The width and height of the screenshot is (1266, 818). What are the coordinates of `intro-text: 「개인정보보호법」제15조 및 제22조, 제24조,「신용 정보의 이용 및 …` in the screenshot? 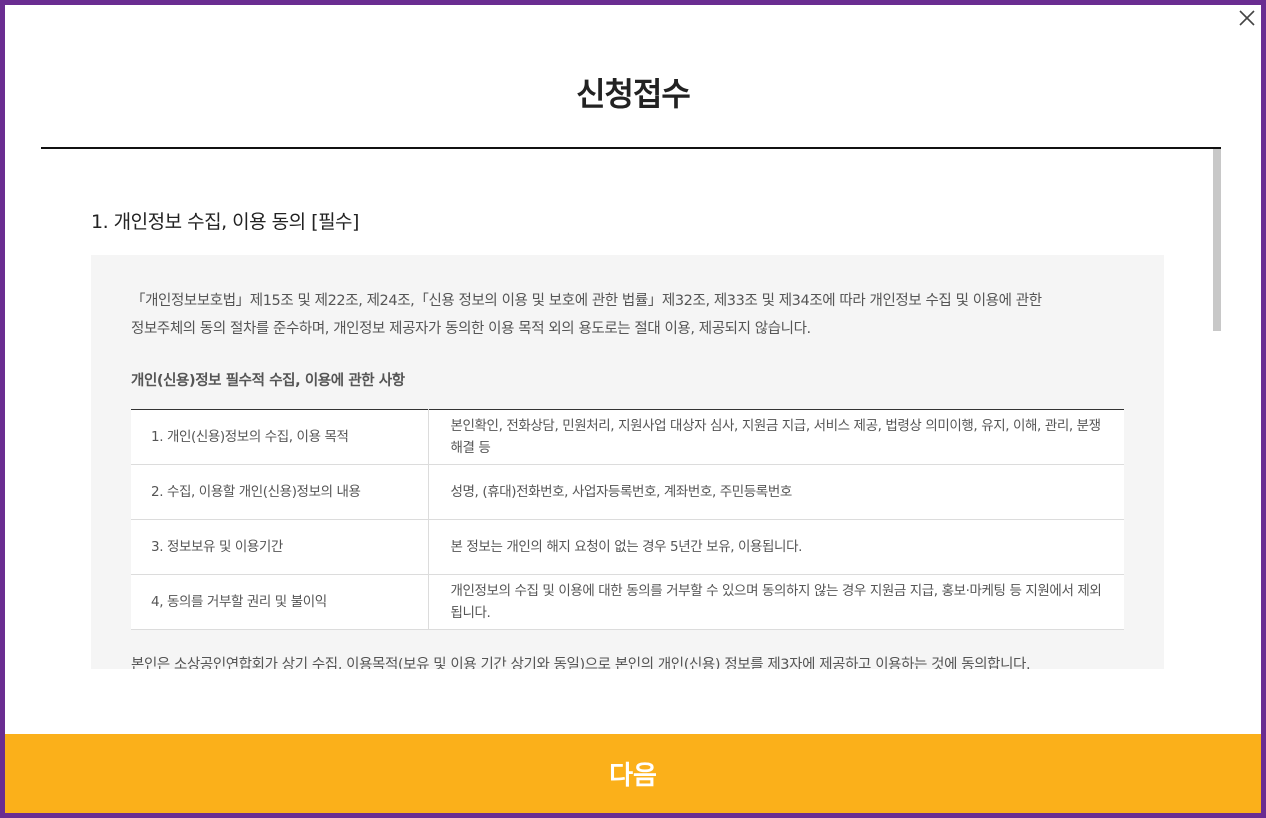 It's located at (631, 315).